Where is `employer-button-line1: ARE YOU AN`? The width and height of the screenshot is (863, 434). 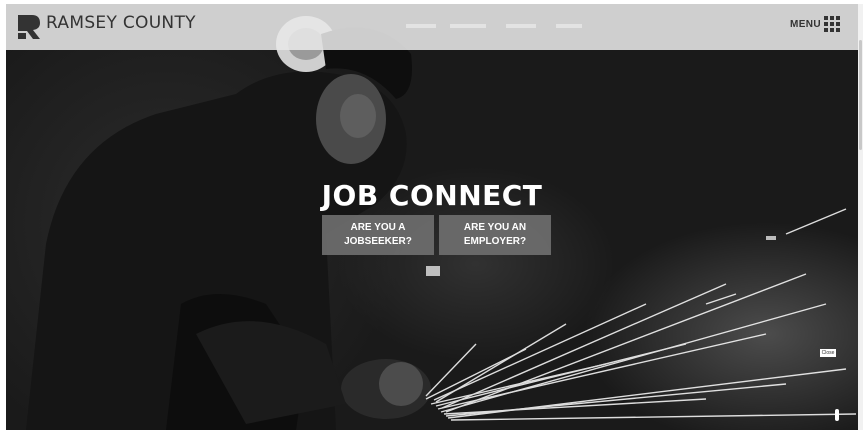 employer-button-line1: ARE YOU AN is located at coordinates (495, 227).